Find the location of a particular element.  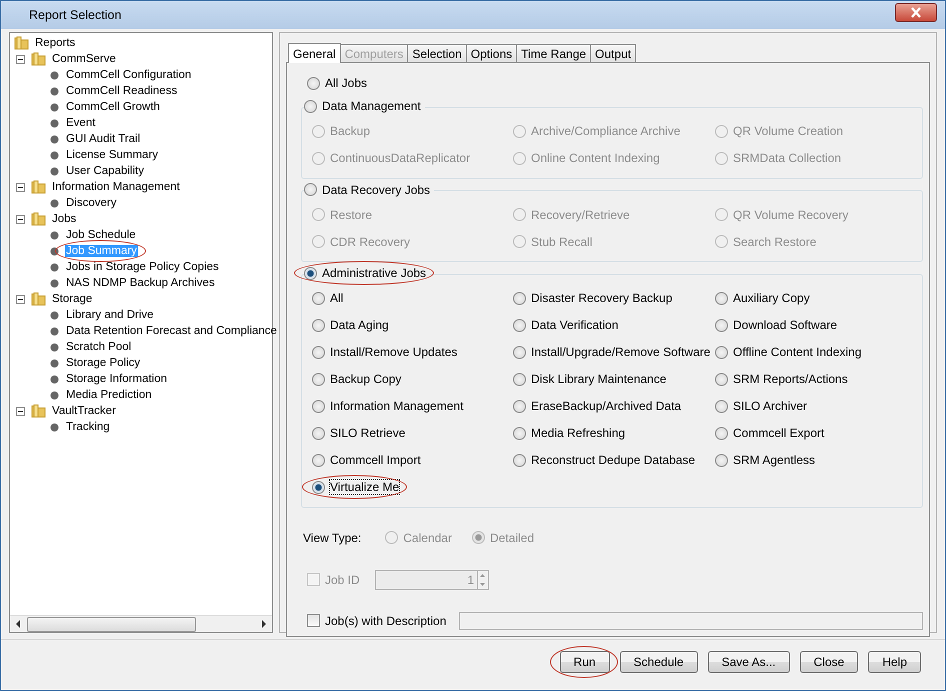

tree-item: User Capability is located at coordinates (105, 171).